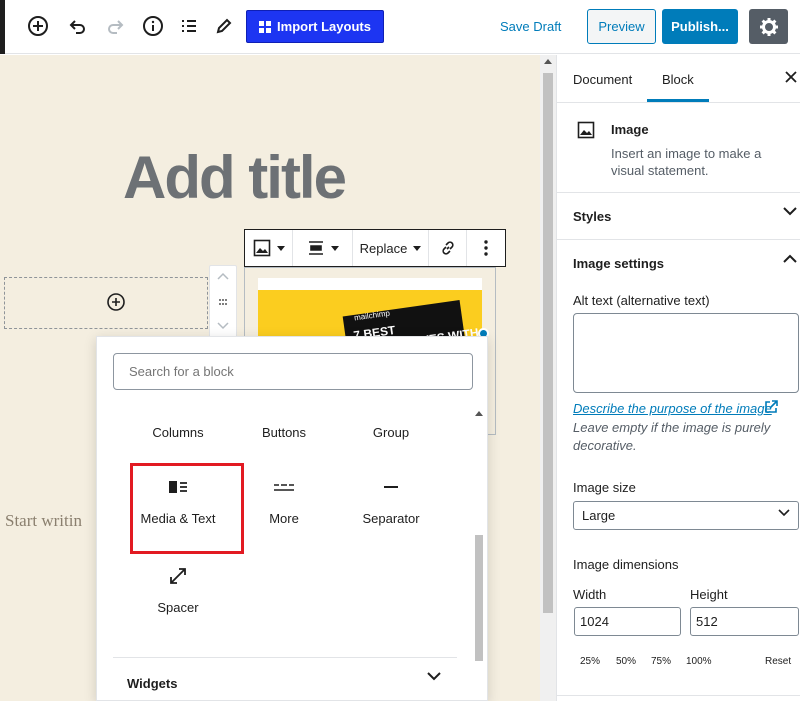 Image resolution: width=800 pixels, height=701 pixels. I want to click on body-placeholder: Start writin, so click(43, 521).